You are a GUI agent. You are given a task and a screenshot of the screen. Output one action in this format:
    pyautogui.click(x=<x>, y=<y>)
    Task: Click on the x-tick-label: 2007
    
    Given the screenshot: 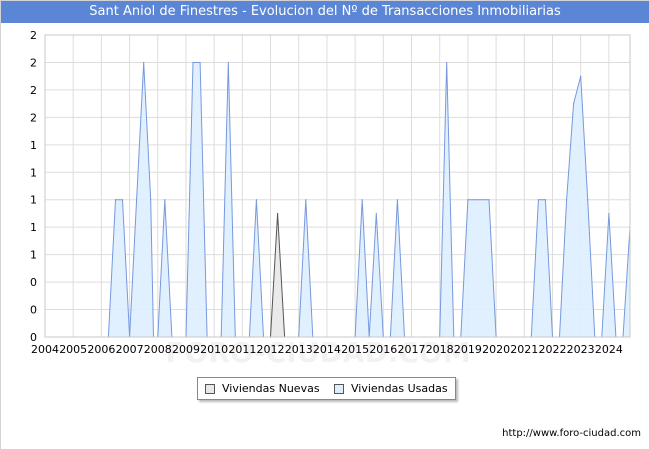 What is the action you would take?
    pyautogui.click(x=130, y=349)
    